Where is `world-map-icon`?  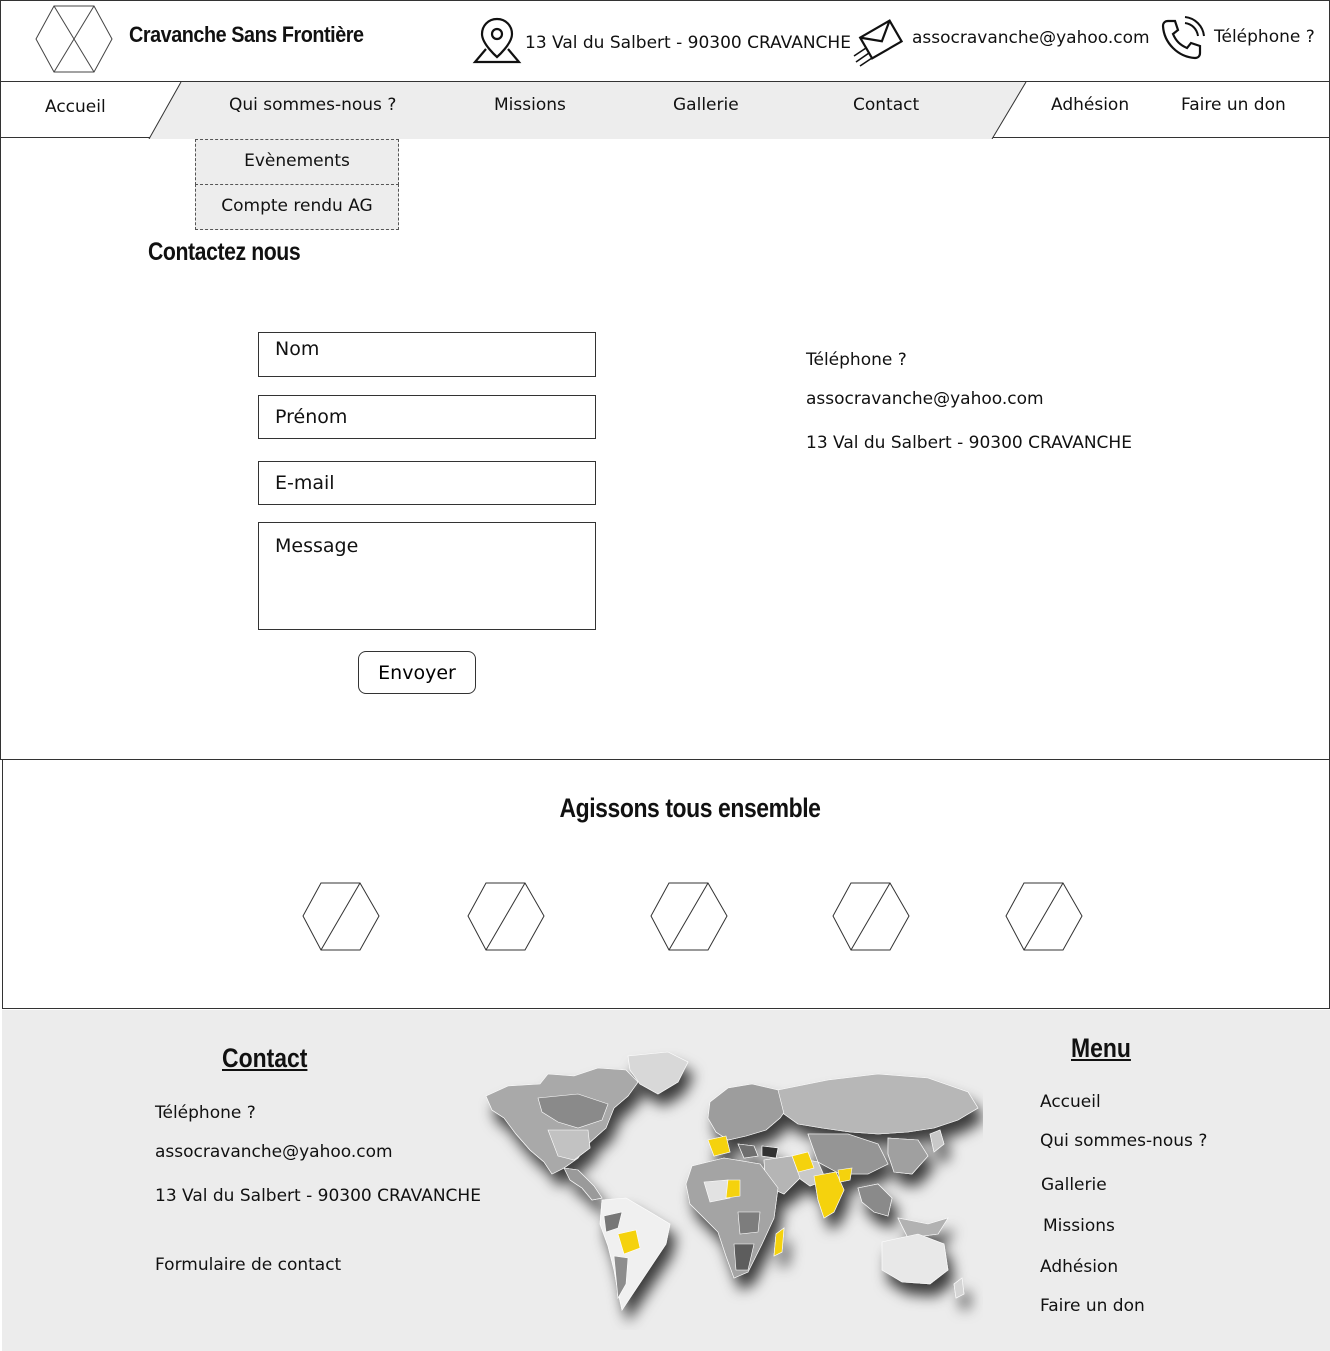
world-map-icon is located at coordinates (732, 1181).